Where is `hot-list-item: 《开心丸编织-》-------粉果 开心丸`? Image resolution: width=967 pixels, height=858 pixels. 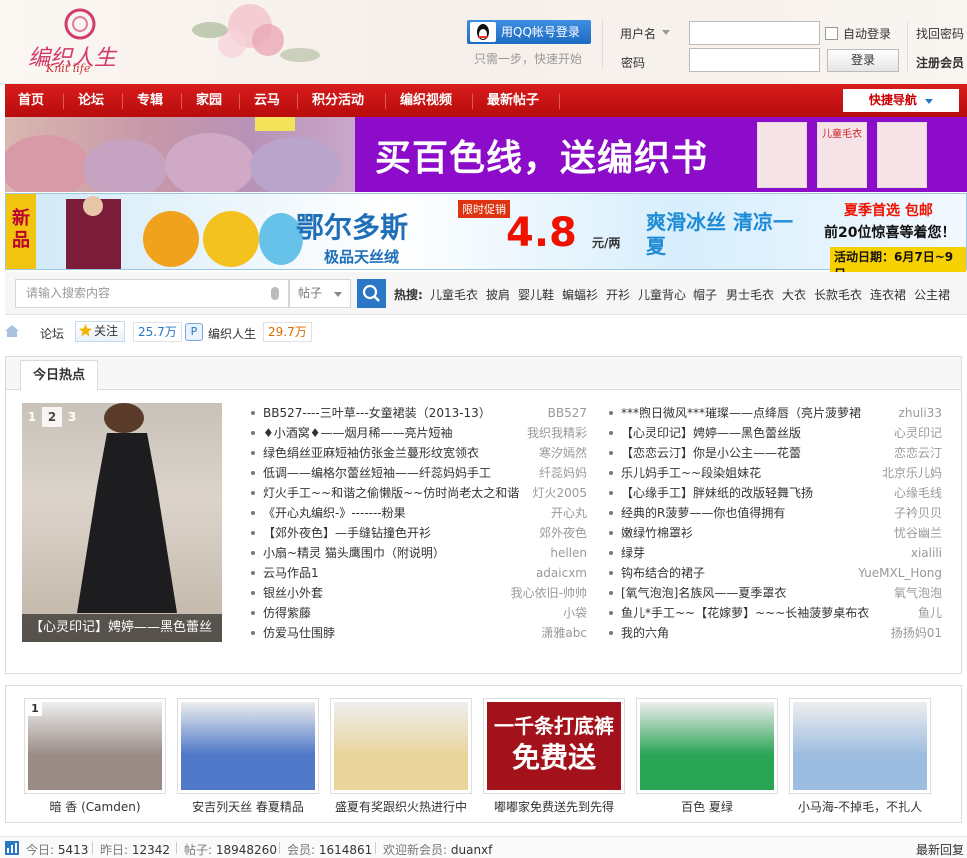 hot-list-item: 《开心丸编织-》-------粉果 开心丸 is located at coordinates (419, 513).